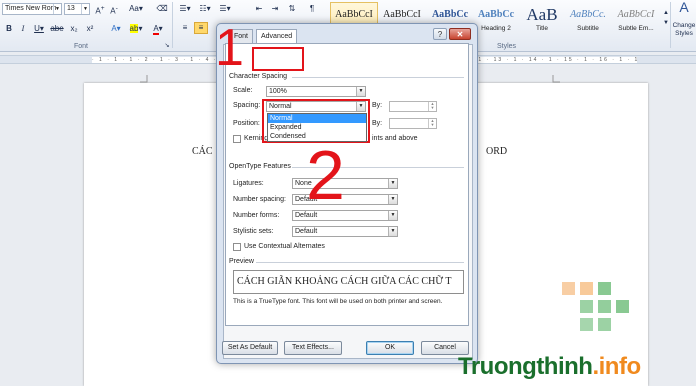  I want to click on kerning-checkbox, so click(237, 139).